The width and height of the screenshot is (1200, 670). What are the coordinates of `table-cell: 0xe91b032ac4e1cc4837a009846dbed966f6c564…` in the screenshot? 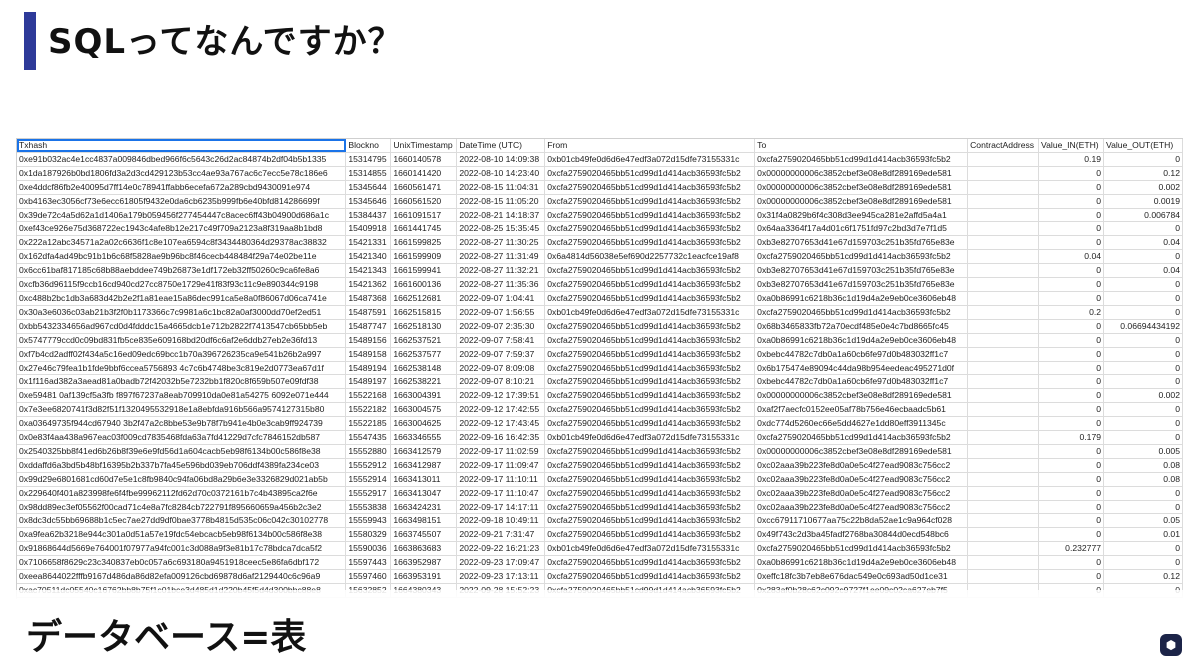 It's located at (182, 159).